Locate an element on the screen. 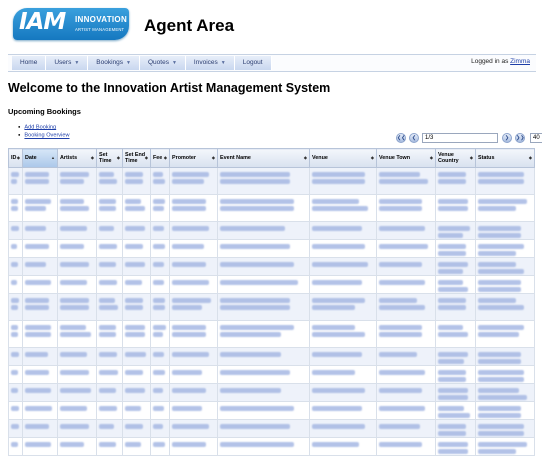 The height and width of the screenshot is (456, 542). add-booking-link: Add Booking is located at coordinates (40, 127).